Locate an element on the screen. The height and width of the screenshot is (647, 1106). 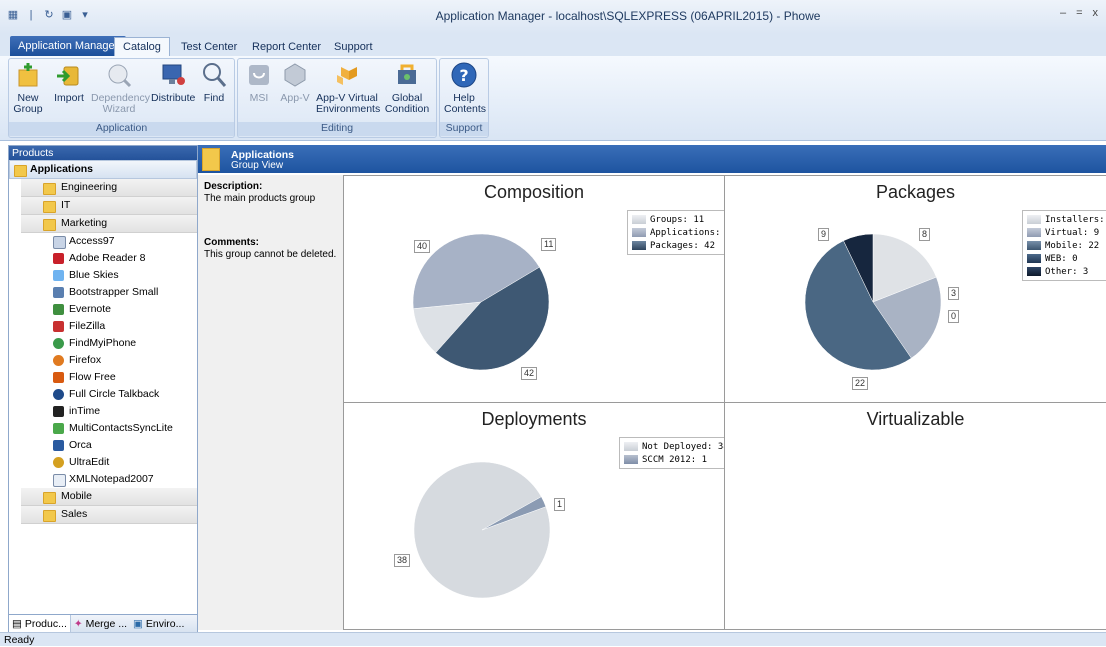
find-button: Find is located at coordinates (214, 82).